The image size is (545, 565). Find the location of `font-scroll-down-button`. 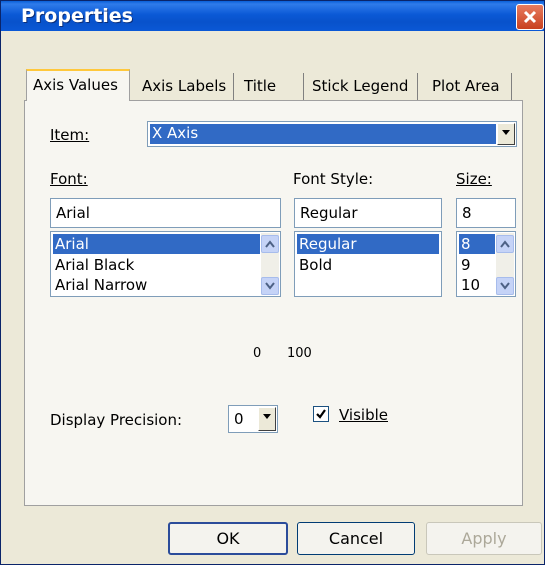

font-scroll-down-button is located at coordinates (270, 286).